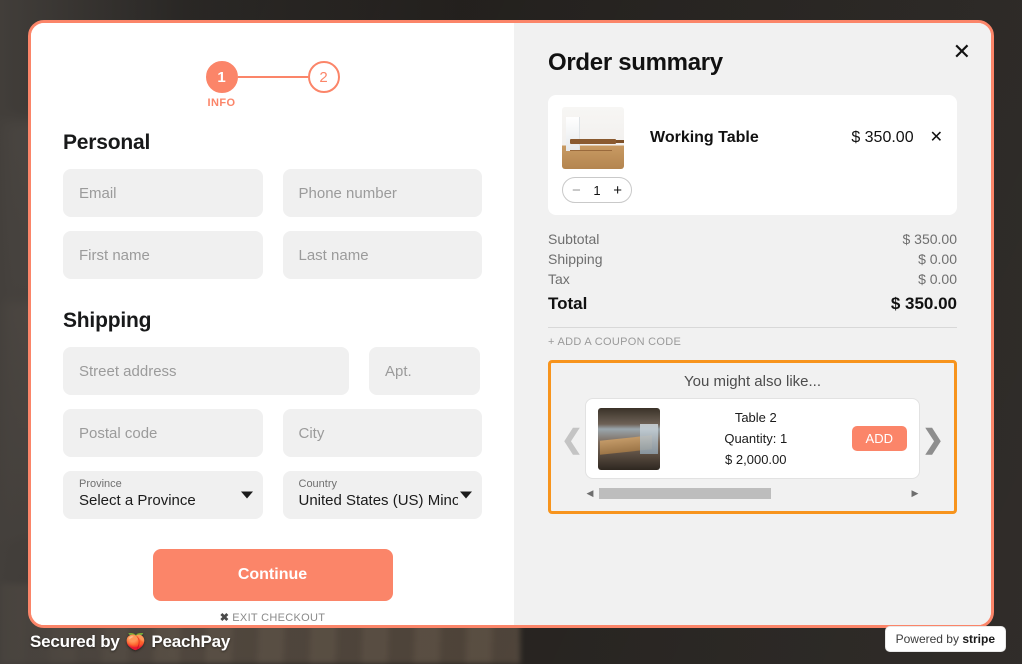 The height and width of the screenshot is (664, 1022). I want to click on street-address-input, so click(206, 371).